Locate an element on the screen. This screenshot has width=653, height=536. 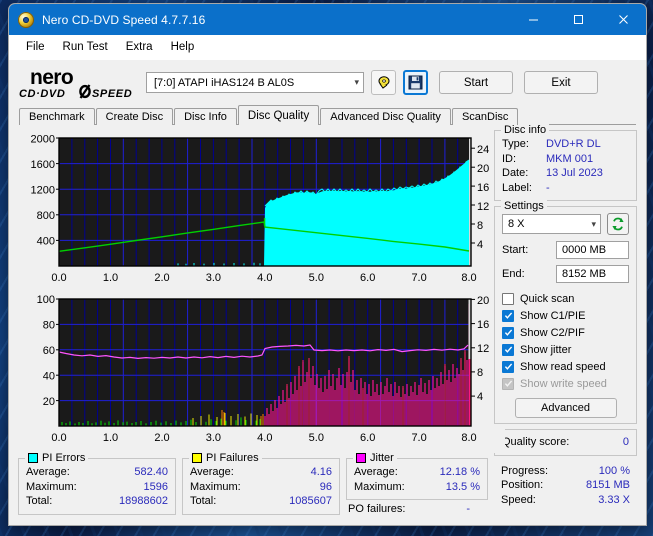
svg-text: 100 is located at coordinates (46, 300).